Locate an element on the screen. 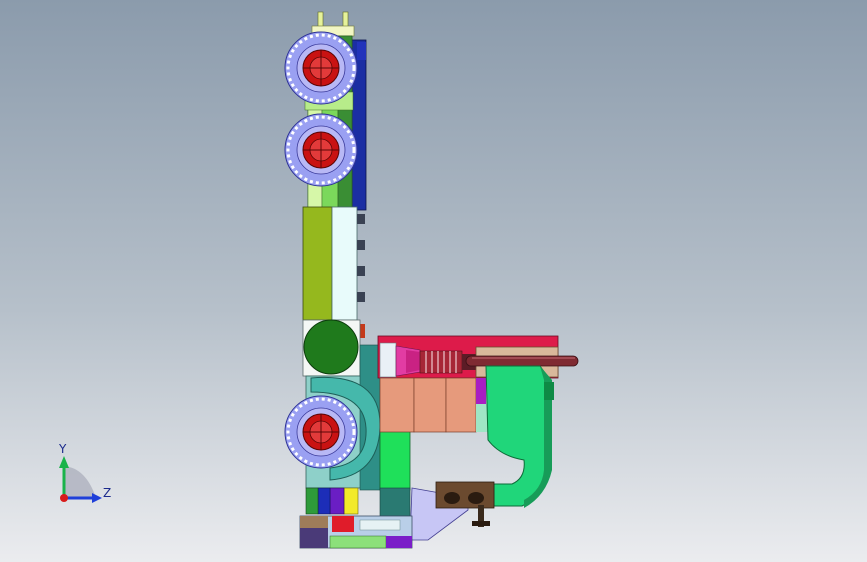  y-axis-label: Y is located at coordinates (63, 449).